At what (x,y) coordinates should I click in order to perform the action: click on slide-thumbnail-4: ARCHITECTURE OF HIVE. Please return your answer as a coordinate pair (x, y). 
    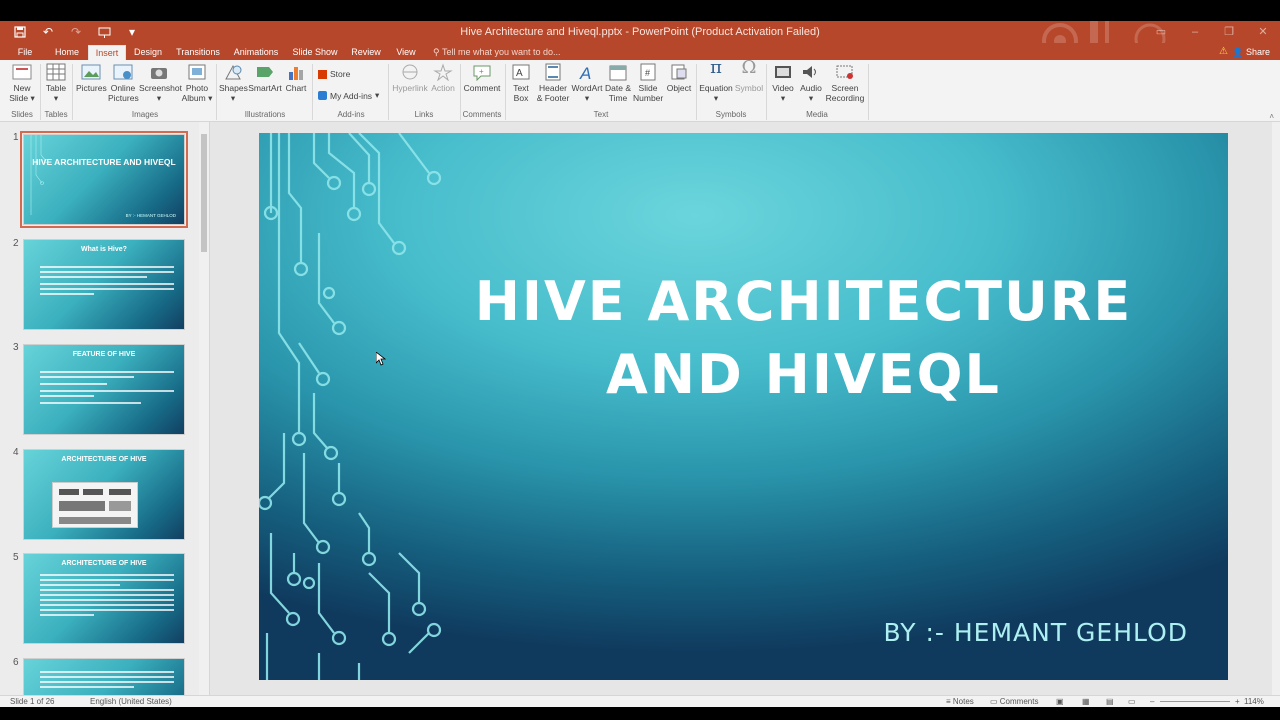
    Looking at the image, I should click on (104, 494).